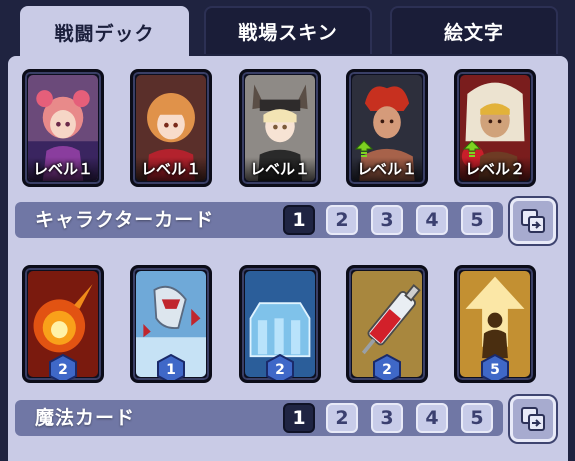 Image resolution: width=575 pixels, height=461 pixels. Describe the element at coordinates (85, 418) in the screenshot. I see `magic-card-title: 魔法カード` at that location.